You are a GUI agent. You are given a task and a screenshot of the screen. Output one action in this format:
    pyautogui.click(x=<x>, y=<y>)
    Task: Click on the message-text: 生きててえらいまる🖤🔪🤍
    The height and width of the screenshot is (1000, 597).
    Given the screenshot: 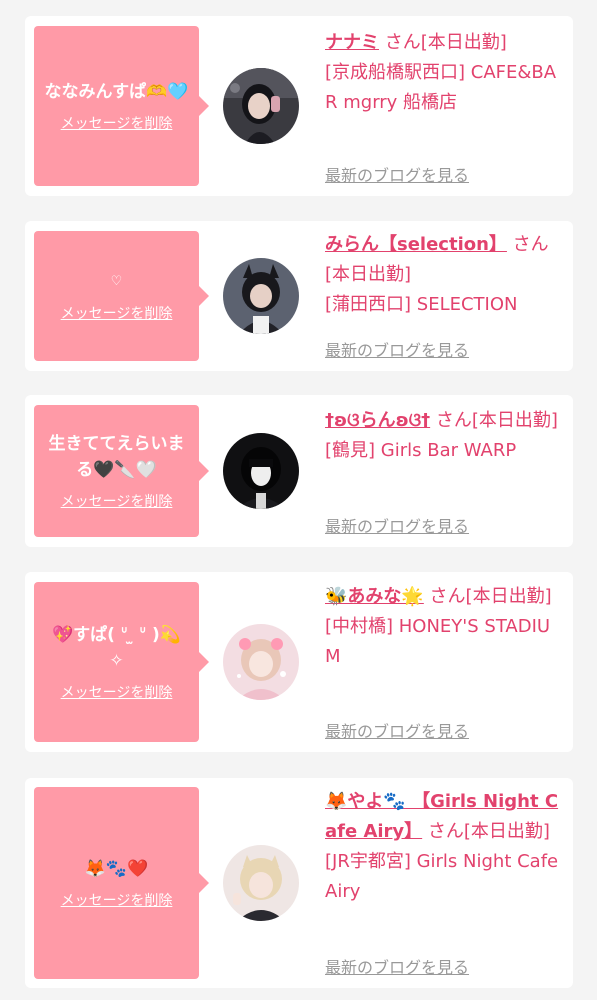 What is the action you would take?
    pyautogui.click(x=116, y=457)
    